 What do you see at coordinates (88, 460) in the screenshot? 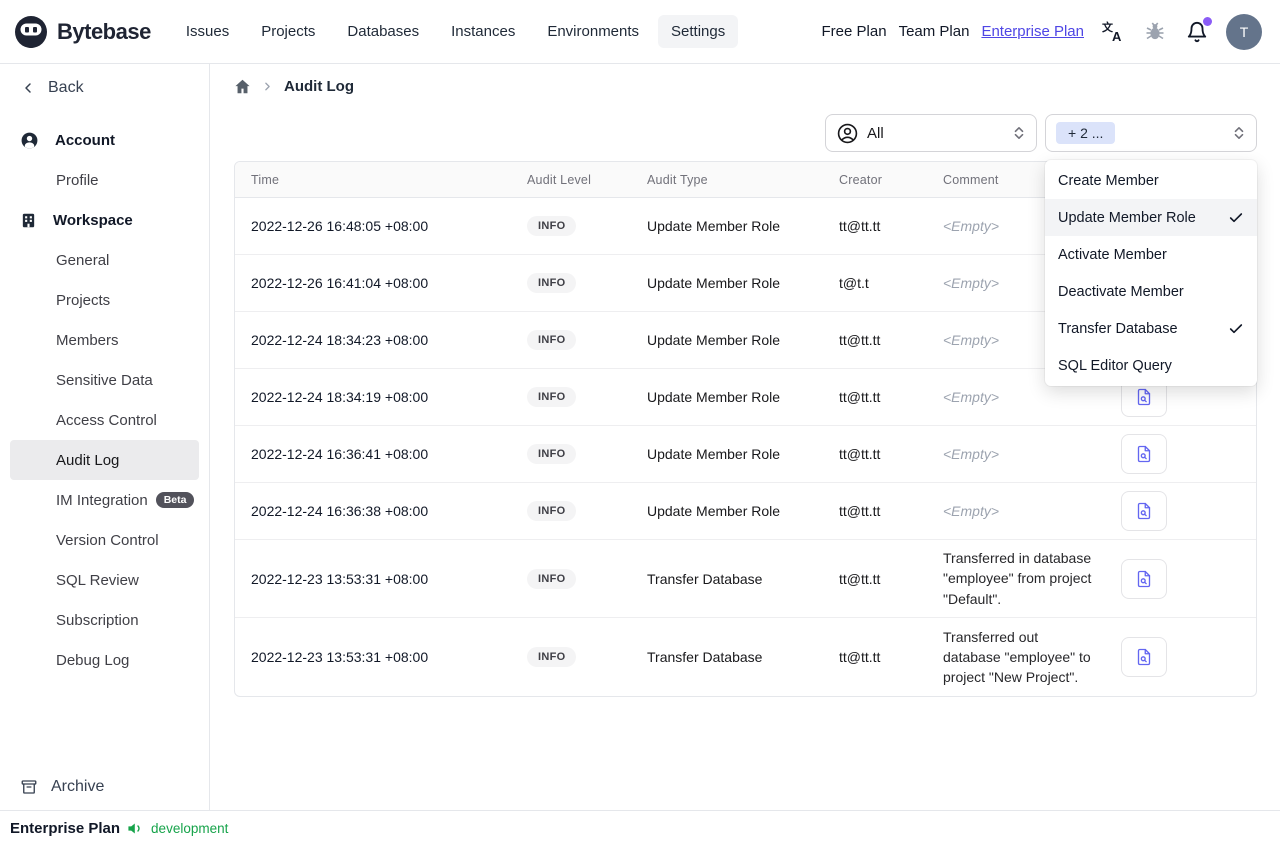
I see `sidebar-item-label: Audit Log` at bounding box center [88, 460].